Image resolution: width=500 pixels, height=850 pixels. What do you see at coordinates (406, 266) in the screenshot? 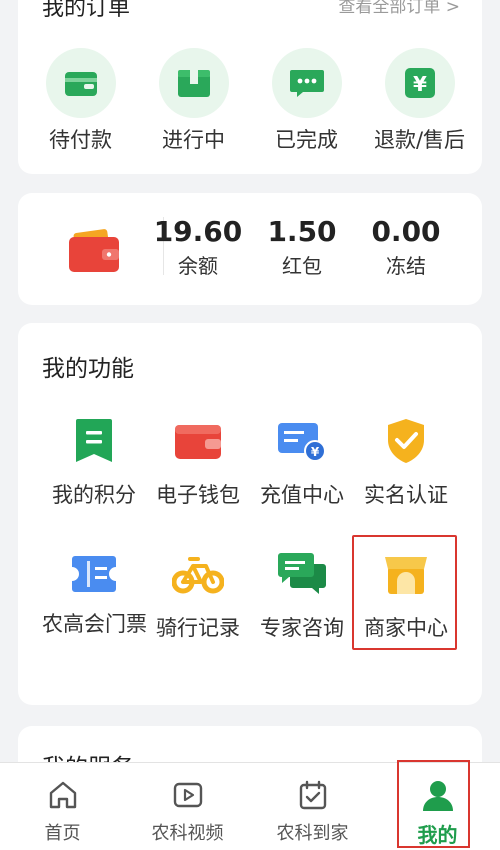
I see `frozen-label: 冻结` at bounding box center [406, 266].